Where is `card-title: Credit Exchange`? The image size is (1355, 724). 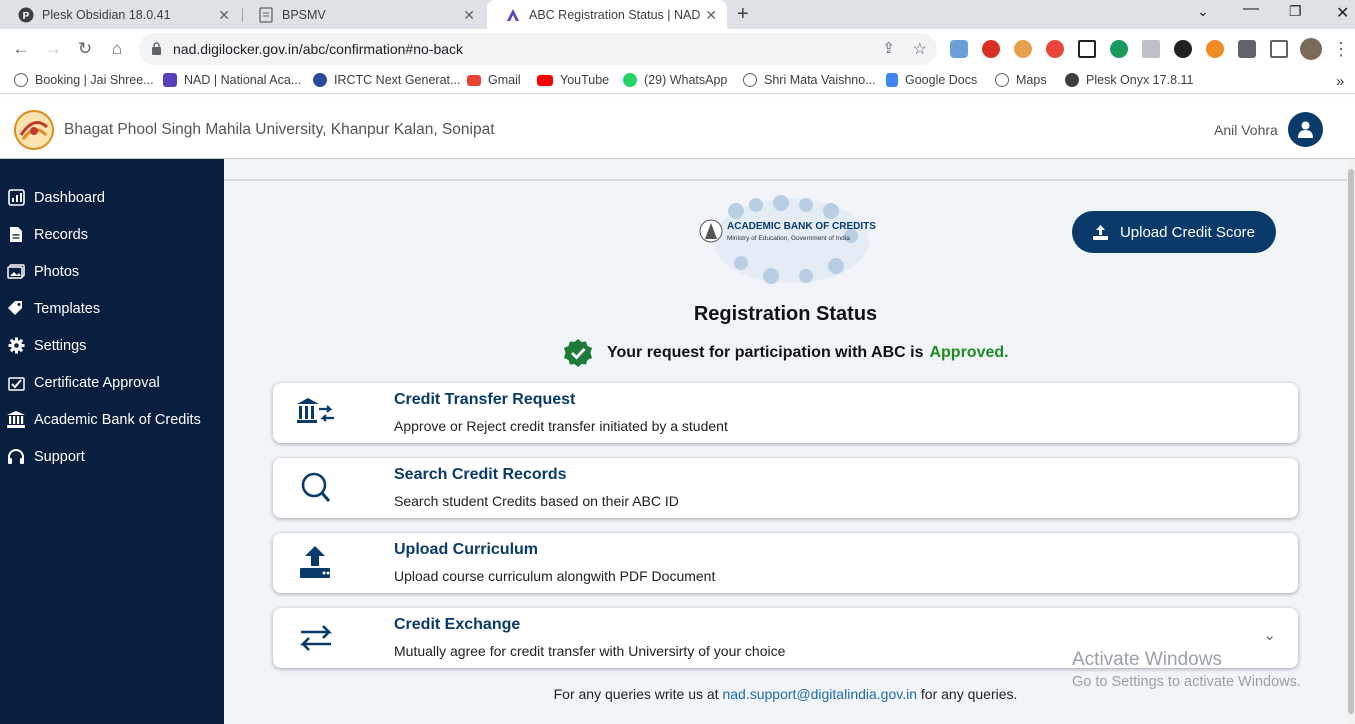
card-title: Credit Exchange is located at coordinates (457, 624).